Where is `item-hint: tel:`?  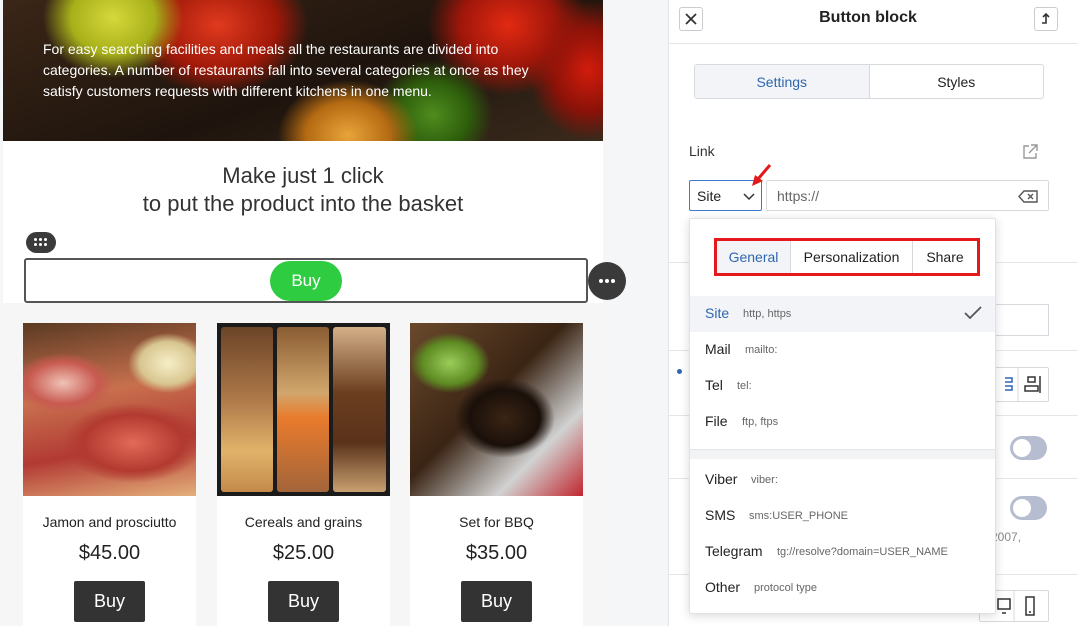 item-hint: tel: is located at coordinates (744, 386).